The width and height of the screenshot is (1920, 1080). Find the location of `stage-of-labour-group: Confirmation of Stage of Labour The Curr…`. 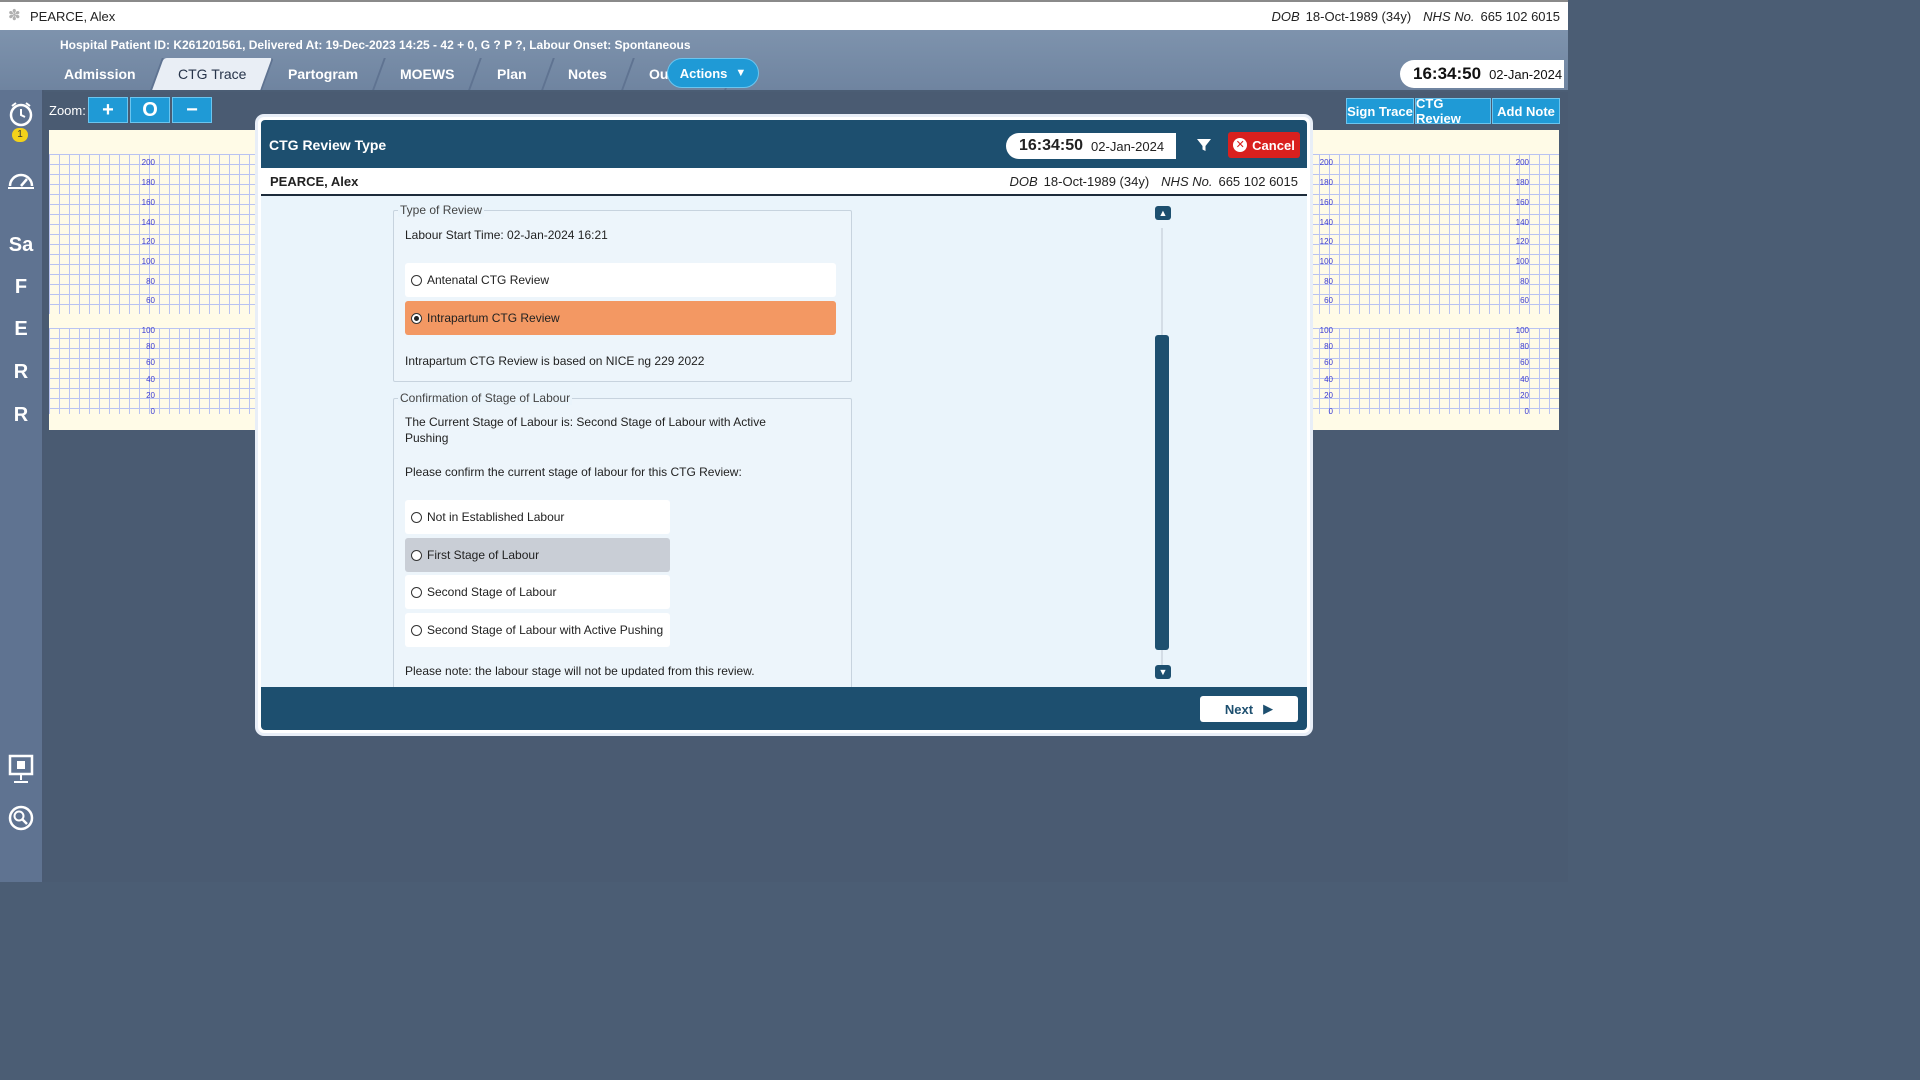

stage-of-labour-group: Confirmation of Stage of Labour The Curr… is located at coordinates (622, 539).